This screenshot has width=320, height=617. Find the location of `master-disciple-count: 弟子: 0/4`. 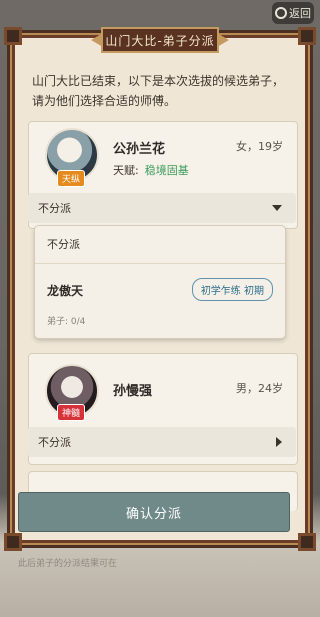

master-disciple-count: 弟子: 0/4 is located at coordinates (66, 322).